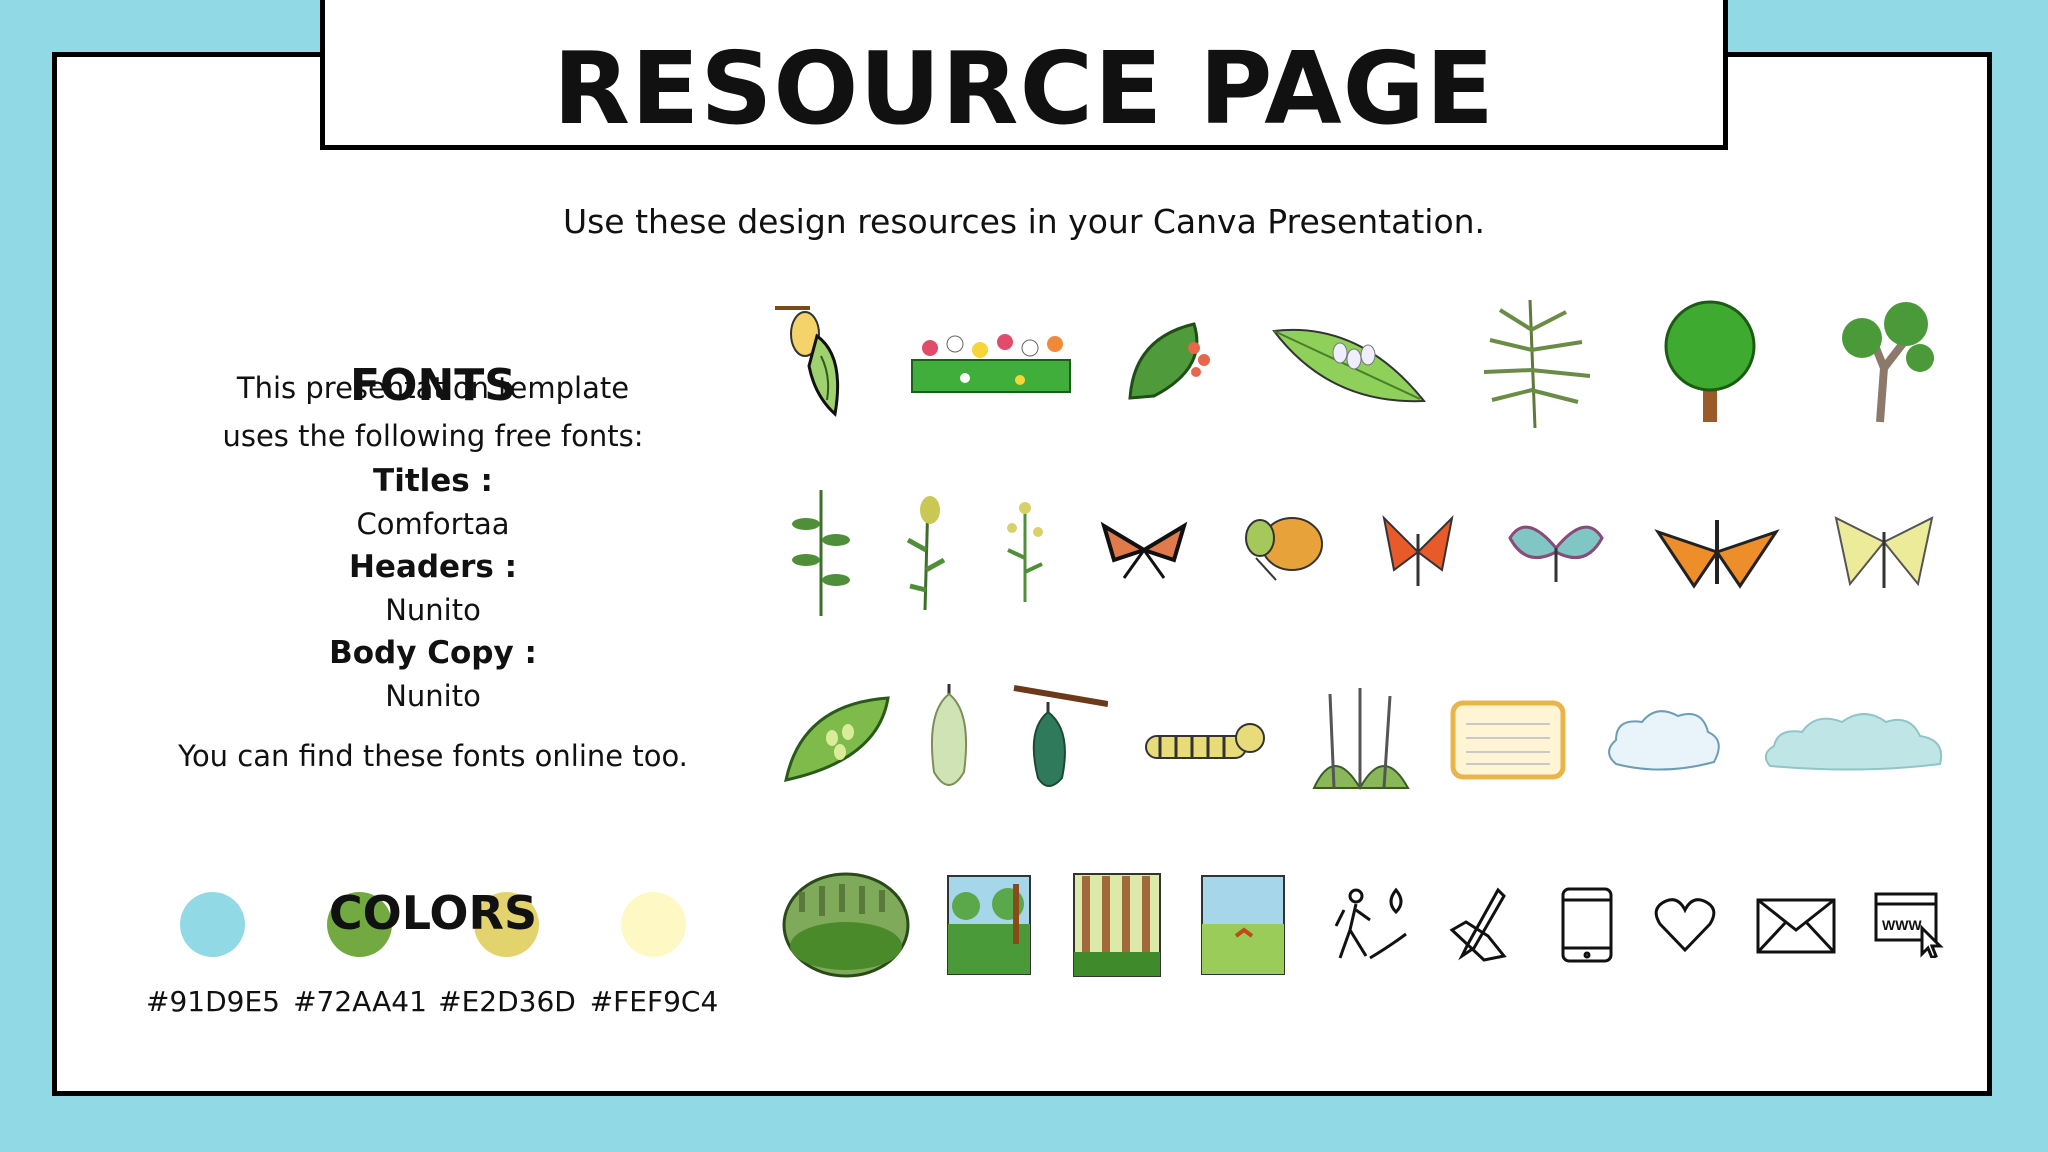 This screenshot has height=1152, width=2048. What do you see at coordinates (654, 1001) in the screenshot?
I see `color-hex-4: #FEF9C4` at bounding box center [654, 1001].